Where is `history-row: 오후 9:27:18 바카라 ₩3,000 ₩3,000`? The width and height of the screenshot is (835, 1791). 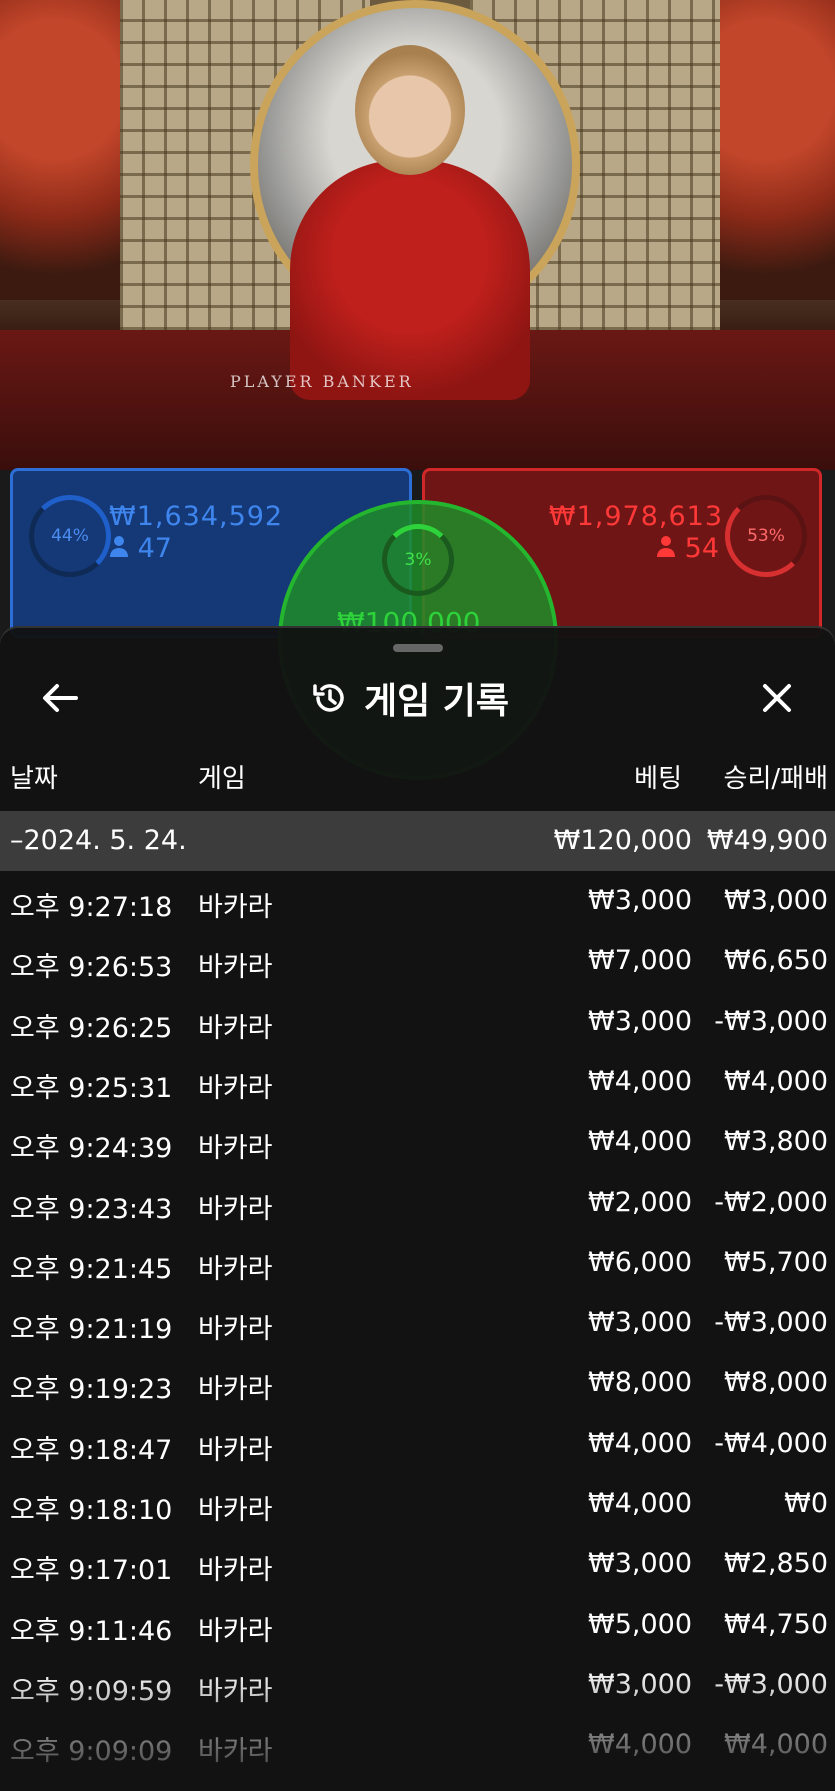
history-row: 오후 9:27:18 바카라 ₩3,000 ₩3,000 is located at coordinates (417, 901).